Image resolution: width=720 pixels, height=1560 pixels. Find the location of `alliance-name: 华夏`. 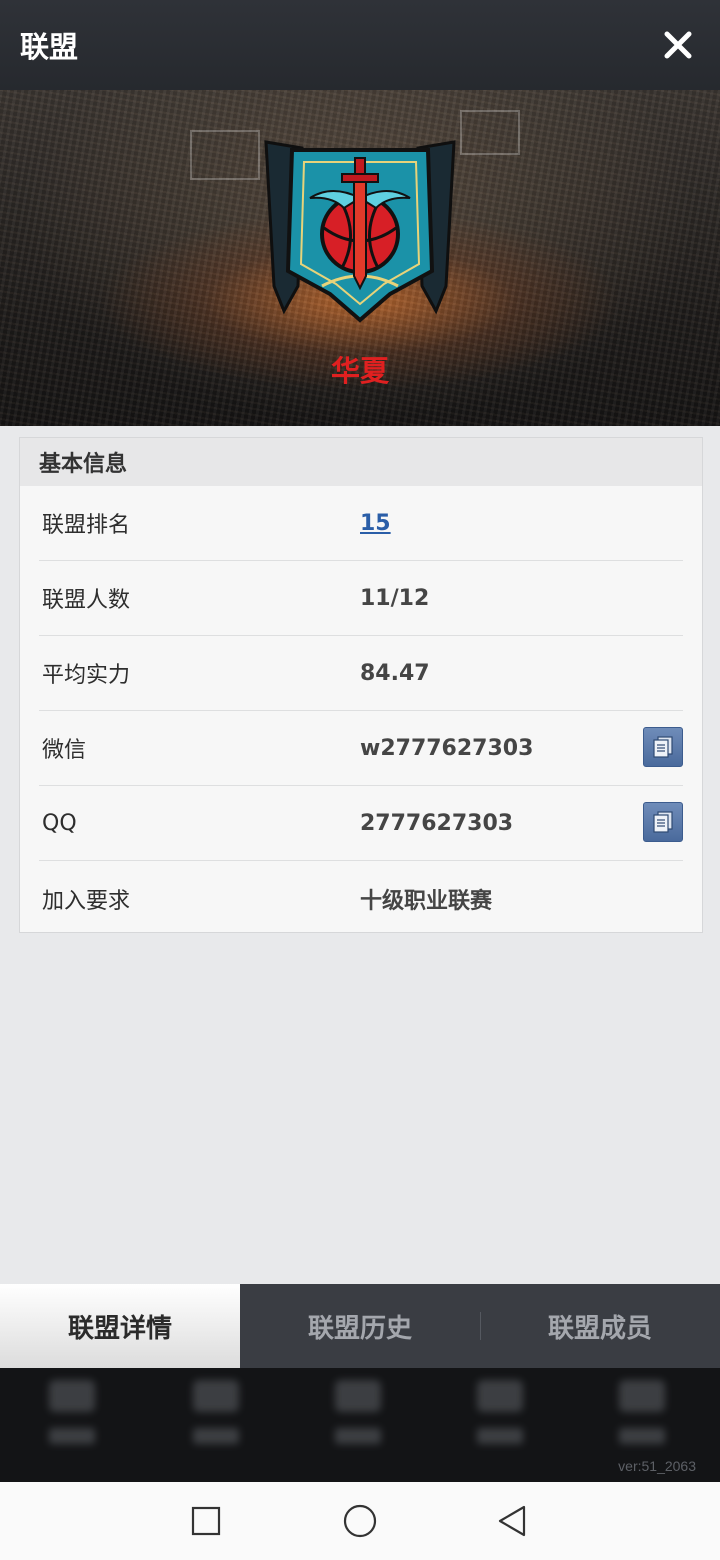

alliance-name: 华夏 is located at coordinates (359, 371).